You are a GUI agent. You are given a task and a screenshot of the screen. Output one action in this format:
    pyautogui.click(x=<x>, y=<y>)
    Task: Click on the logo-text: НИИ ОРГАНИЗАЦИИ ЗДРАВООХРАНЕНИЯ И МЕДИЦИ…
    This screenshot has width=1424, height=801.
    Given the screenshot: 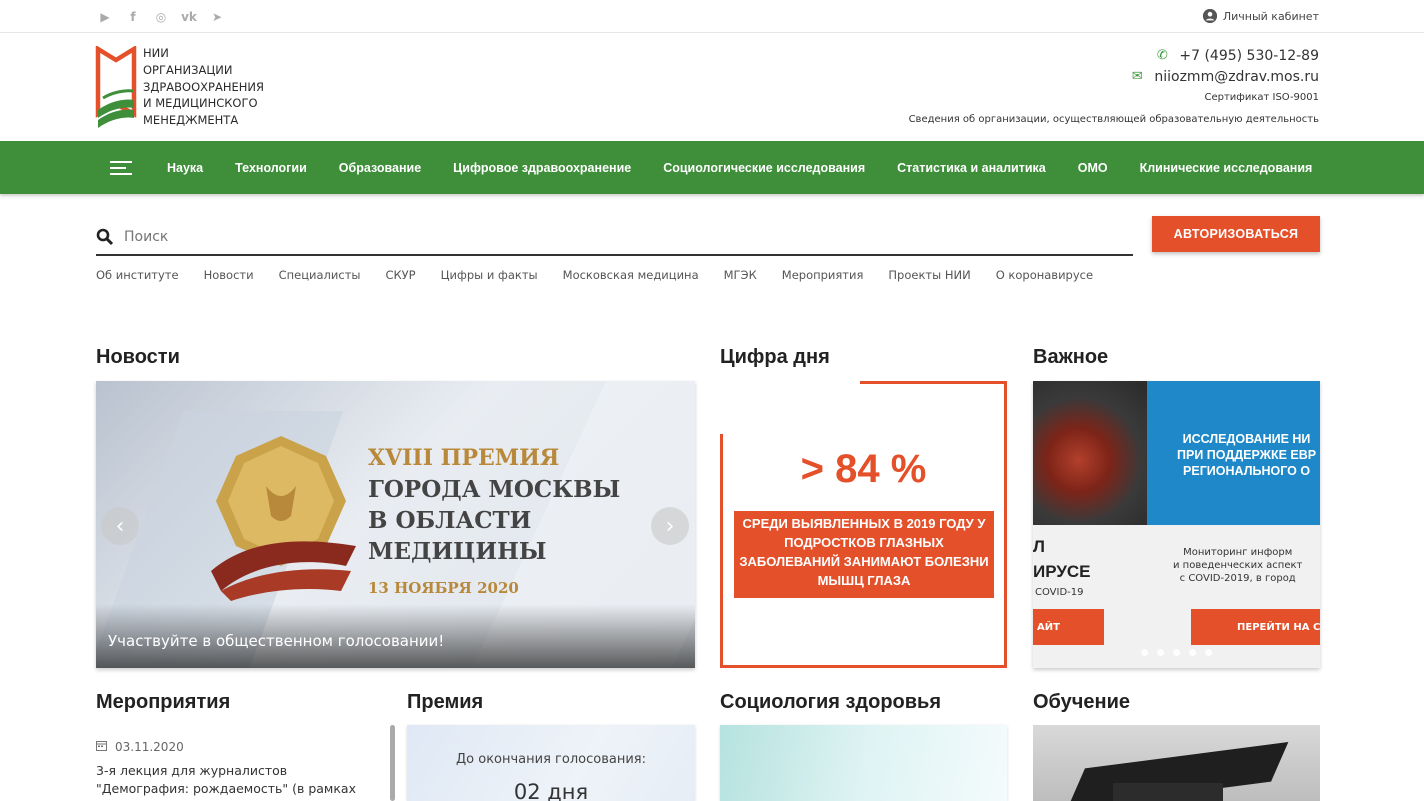 What is the action you would take?
    pyautogui.click(x=203, y=87)
    